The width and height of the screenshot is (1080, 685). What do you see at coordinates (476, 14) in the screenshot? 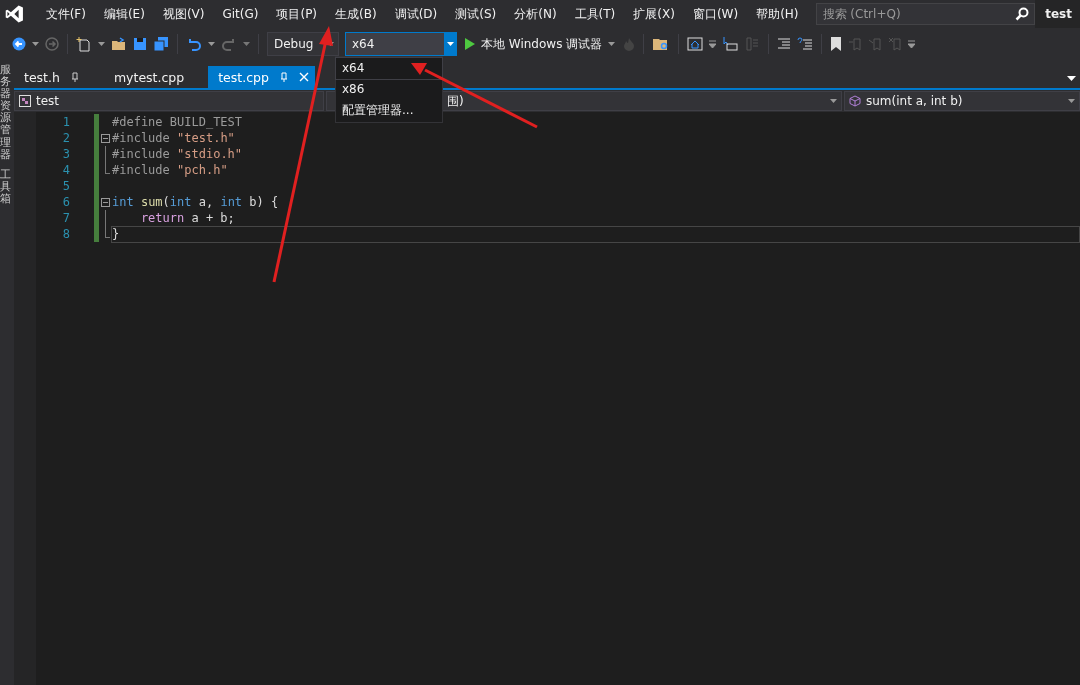
I see `menu-item: 测试(S)` at bounding box center [476, 14].